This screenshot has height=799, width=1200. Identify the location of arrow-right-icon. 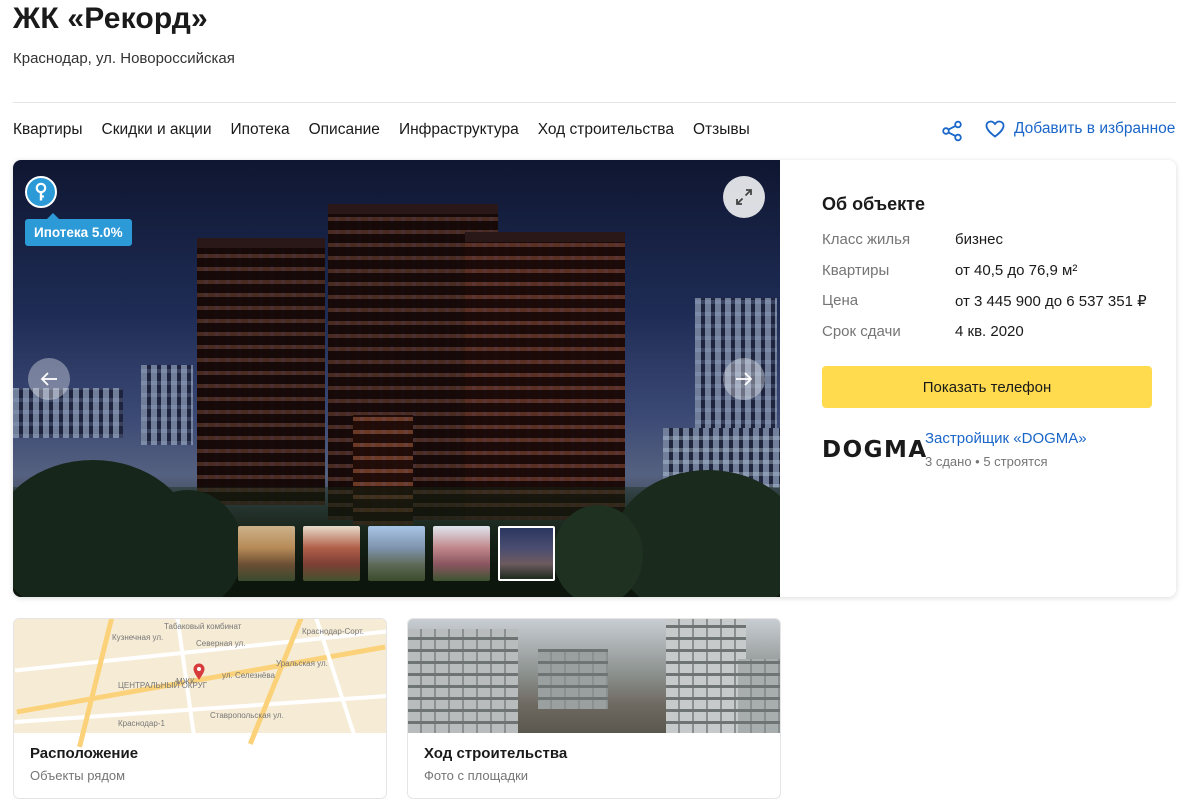
(744, 379).